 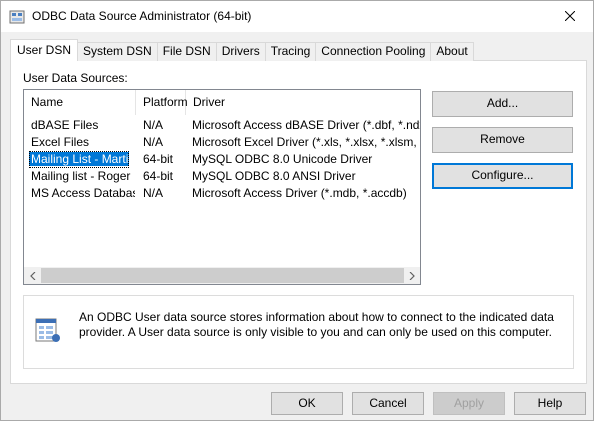 What do you see at coordinates (80, 102) in the screenshot?
I see `column-header-name: Name` at bounding box center [80, 102].